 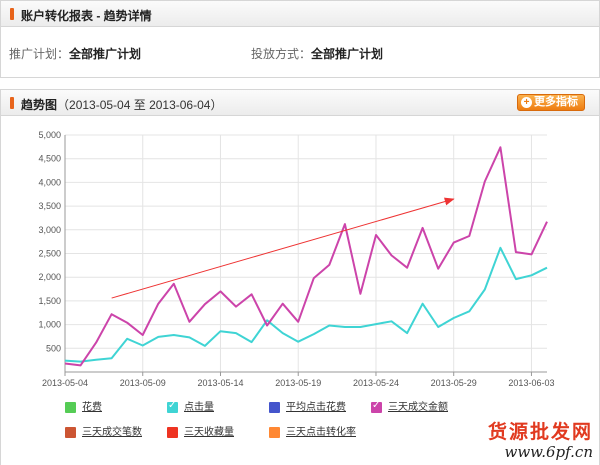 I want to click on trend-arrow, so click(x=283, y=248).